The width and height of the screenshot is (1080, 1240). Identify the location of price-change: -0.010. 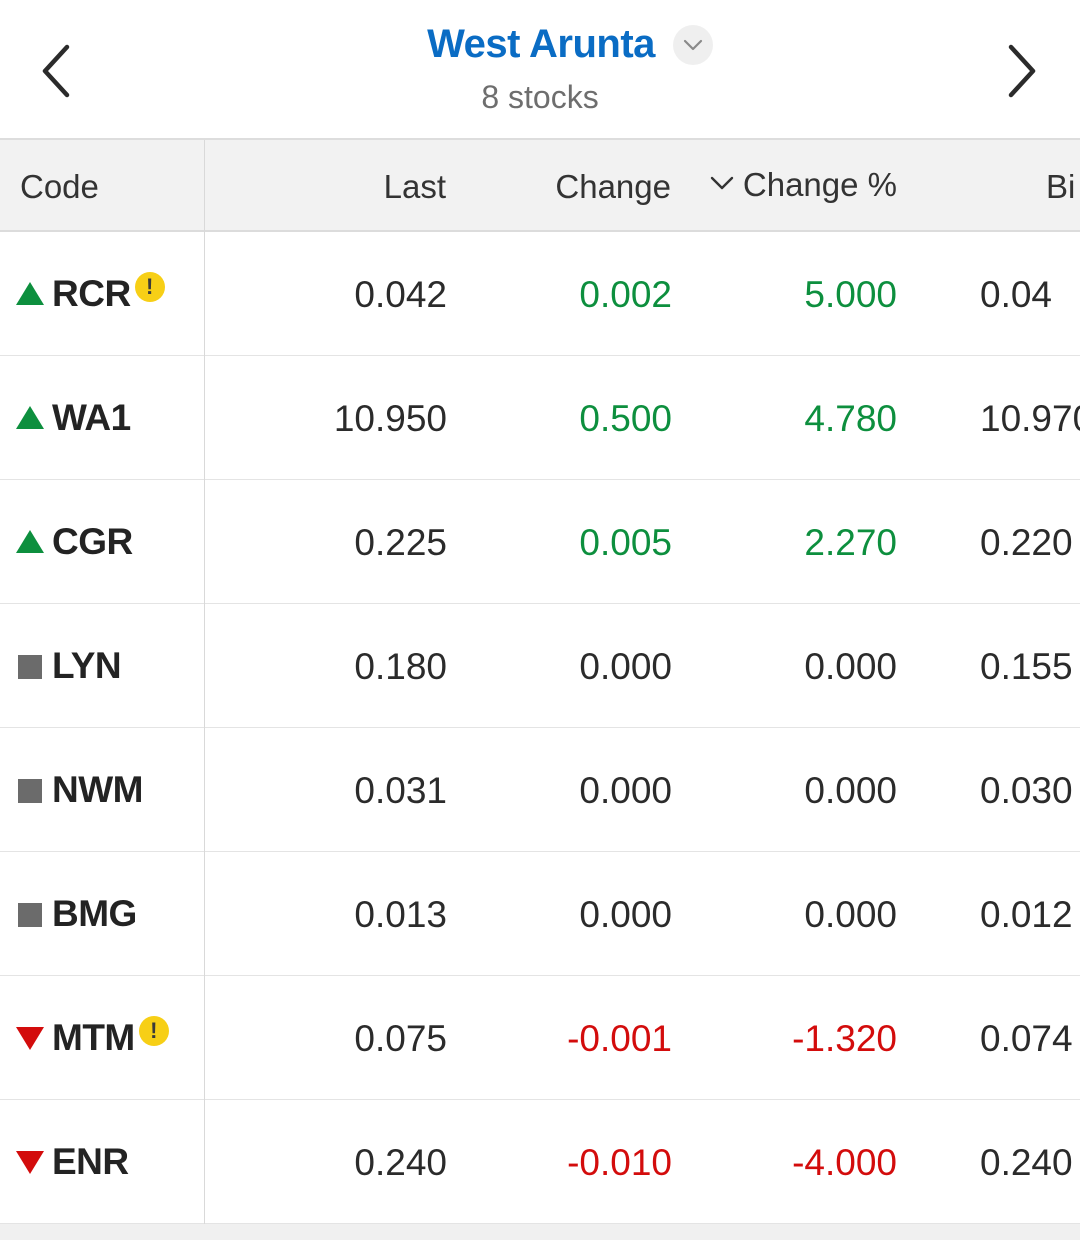
(619, 1162).